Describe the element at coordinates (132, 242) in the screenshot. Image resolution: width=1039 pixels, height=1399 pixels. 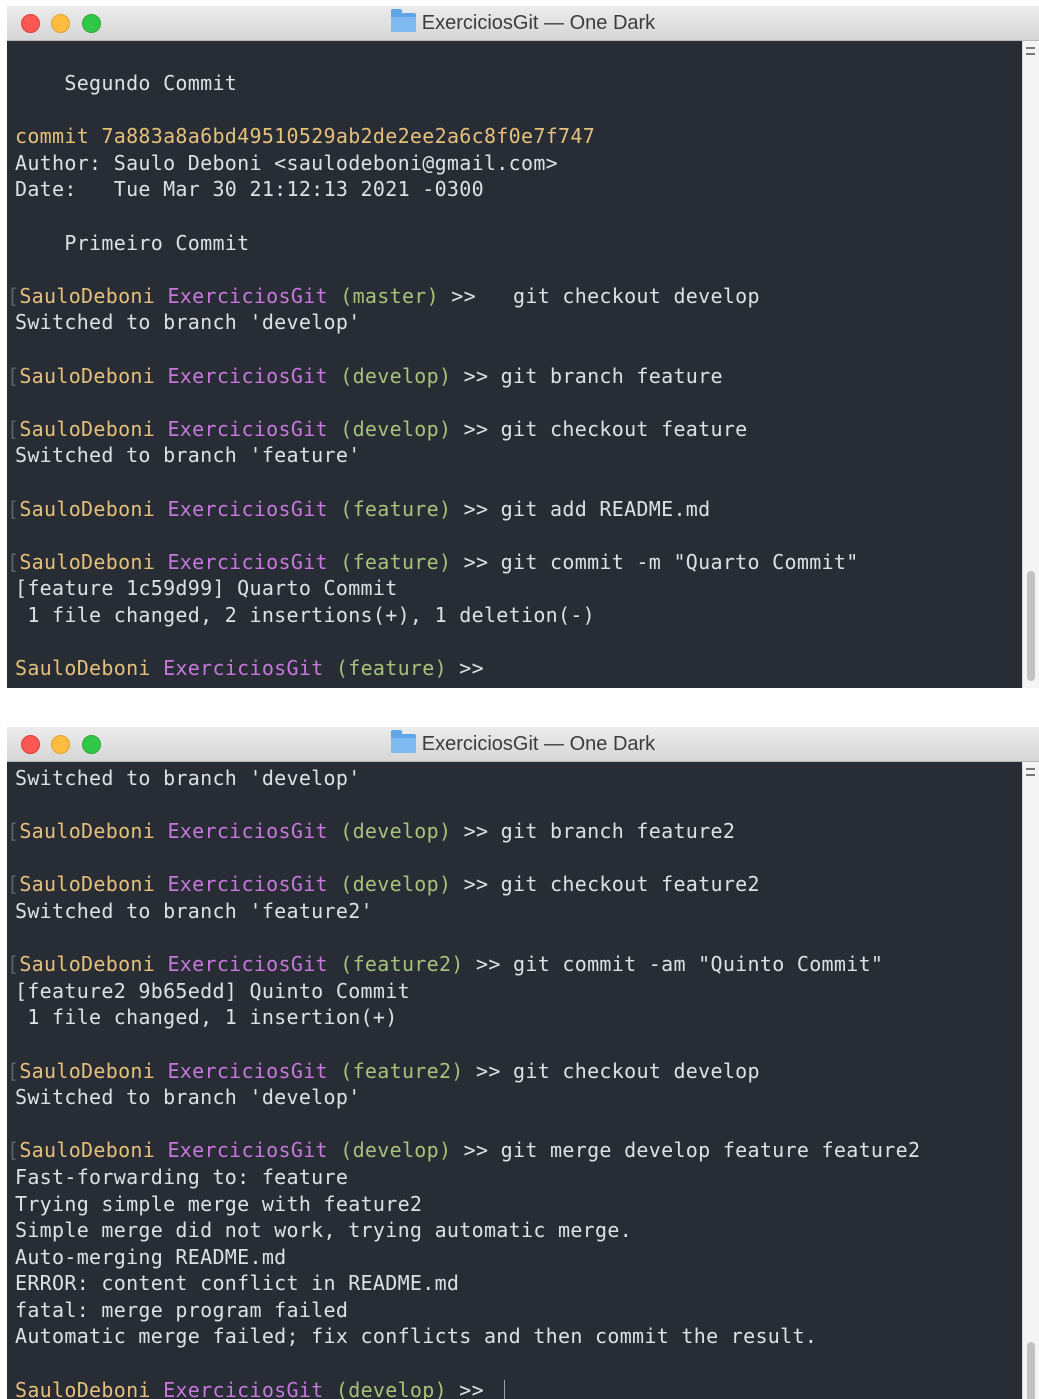
I see `output-text: Primeiro Commit` at that location.